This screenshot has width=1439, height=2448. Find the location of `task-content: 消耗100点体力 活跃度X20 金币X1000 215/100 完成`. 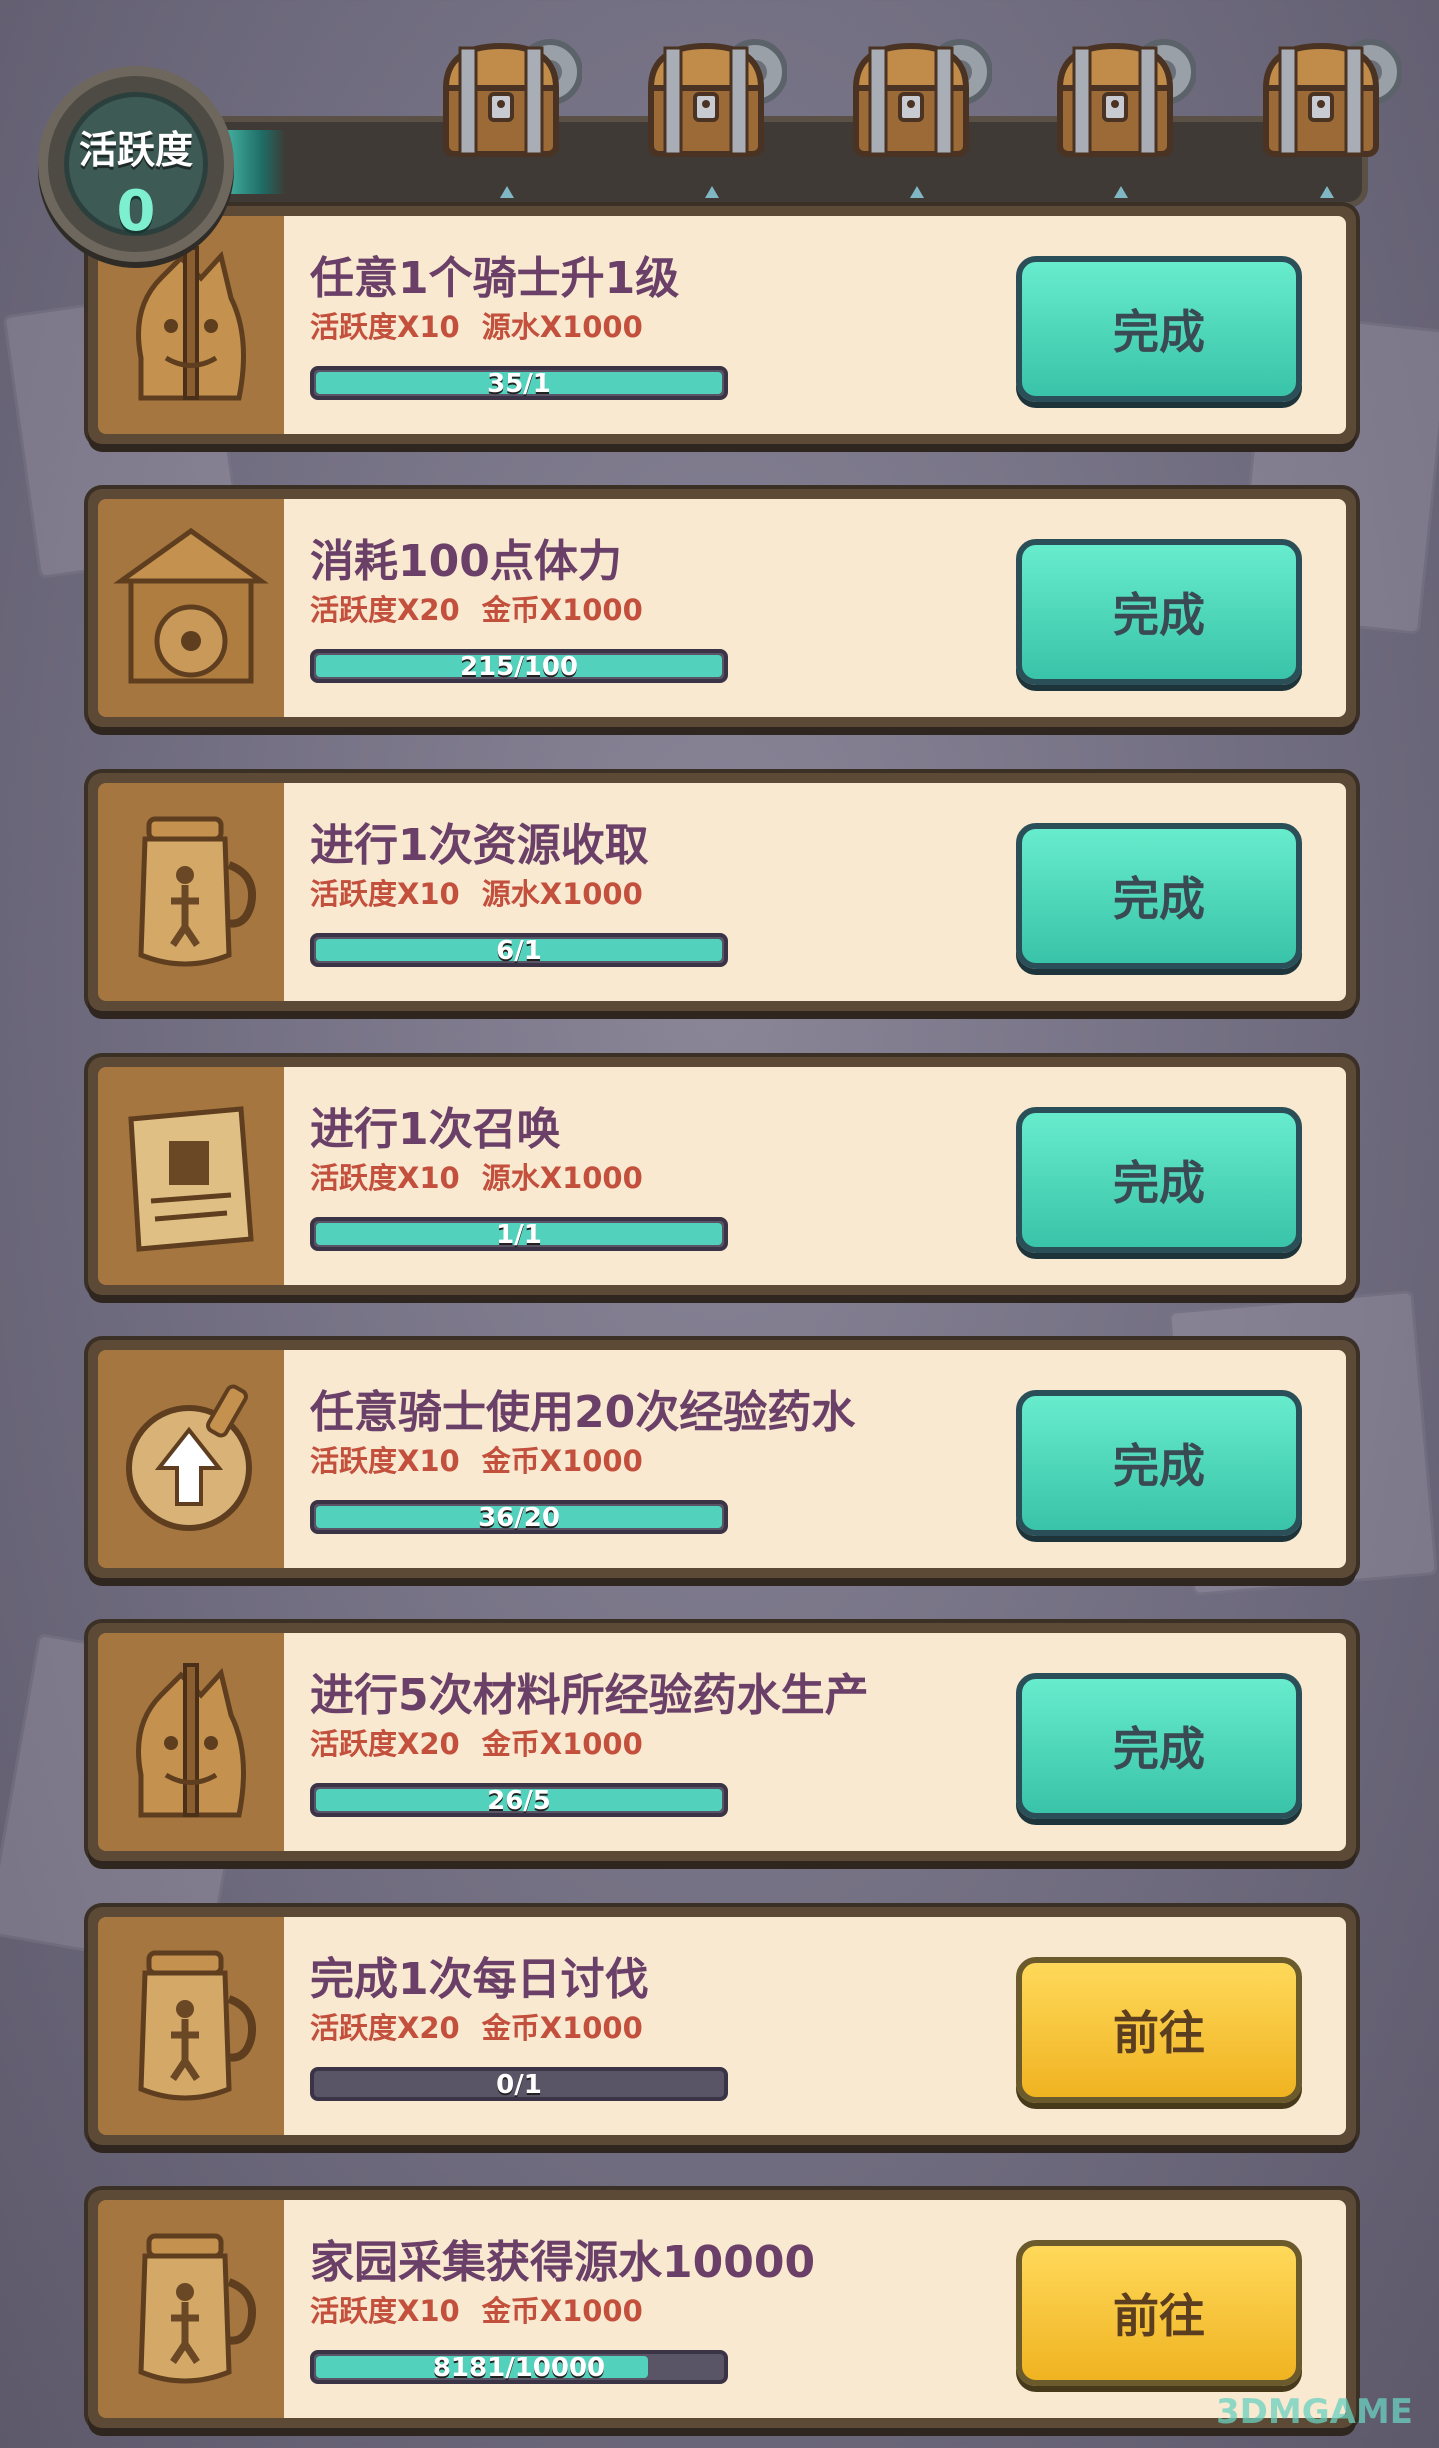

task-content: 消耗100点体力 活跃度X20 金币X1000 215/100 完成 is located at coordinates (815, 608).